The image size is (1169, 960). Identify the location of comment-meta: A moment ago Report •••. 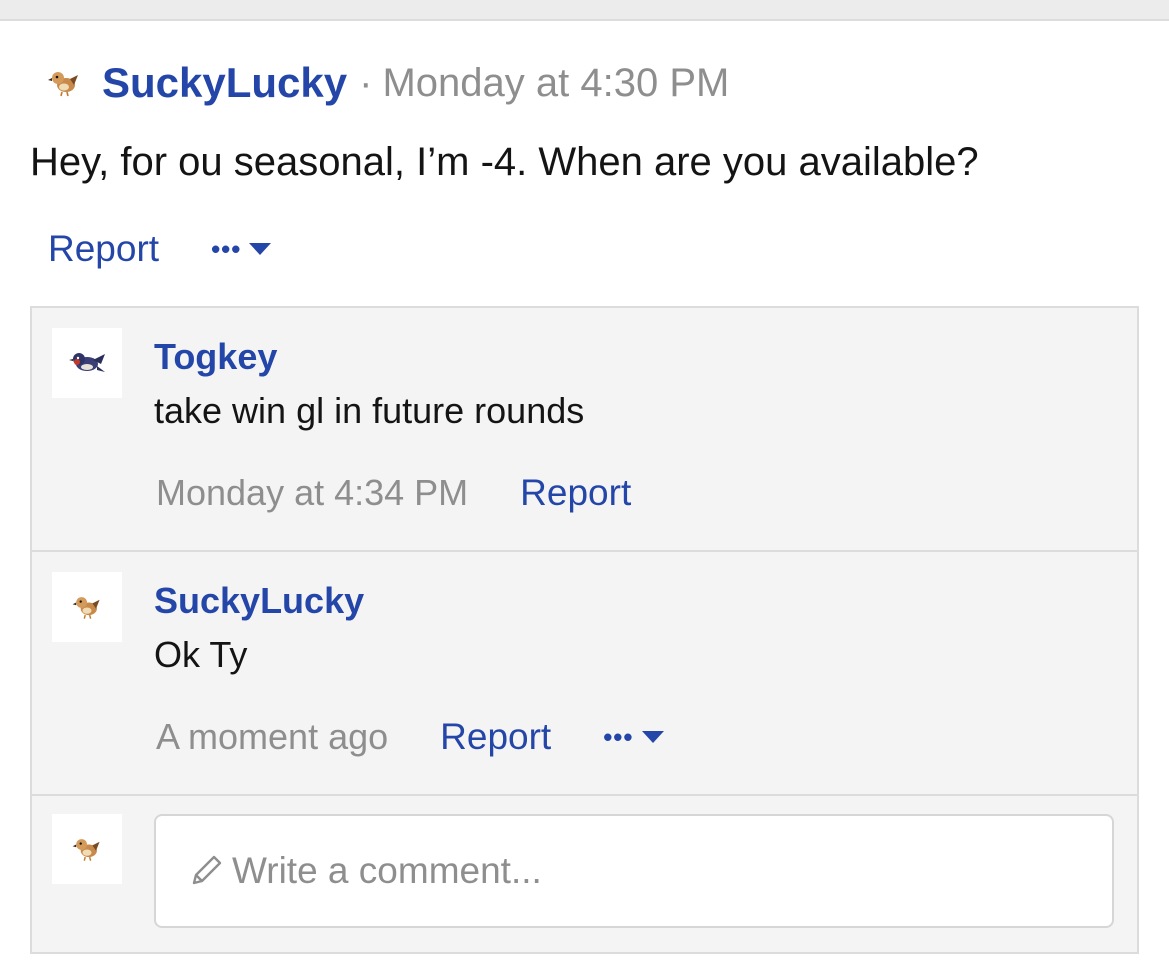
(410, 737).